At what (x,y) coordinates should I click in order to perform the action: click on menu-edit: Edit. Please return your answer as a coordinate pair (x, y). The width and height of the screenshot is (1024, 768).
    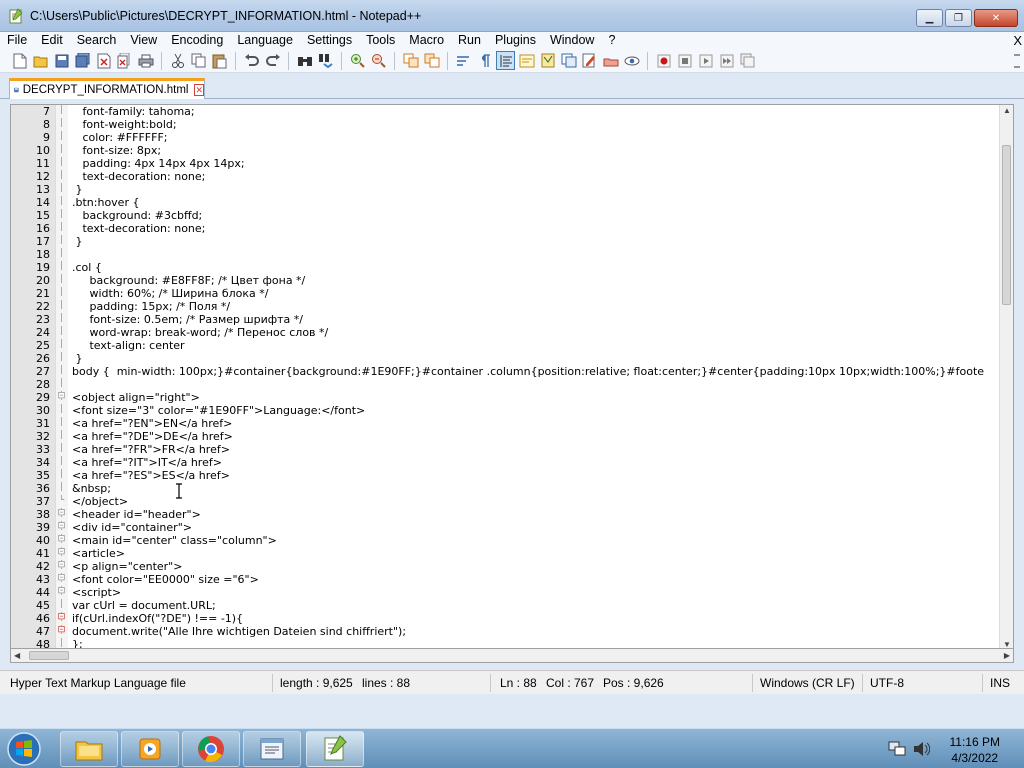
    Looking at the image, I should click on (52, 40).